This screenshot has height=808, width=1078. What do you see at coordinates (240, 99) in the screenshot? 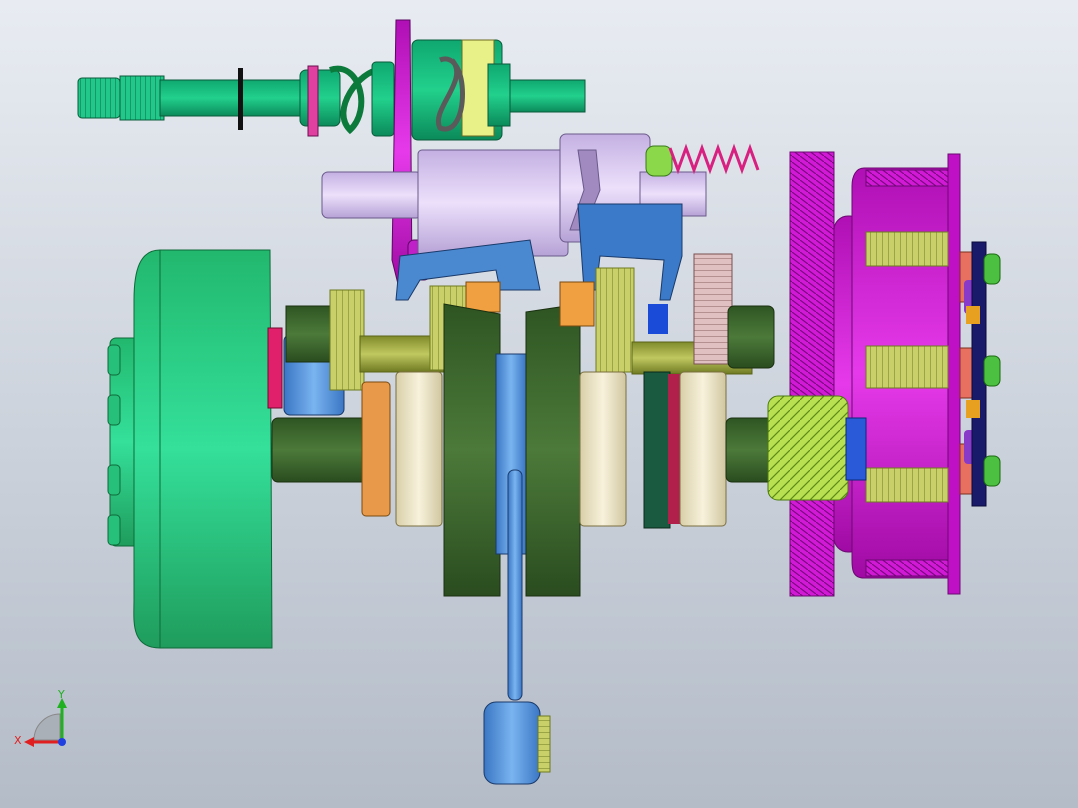
I see `circlip` at bounding box center [240, 99].